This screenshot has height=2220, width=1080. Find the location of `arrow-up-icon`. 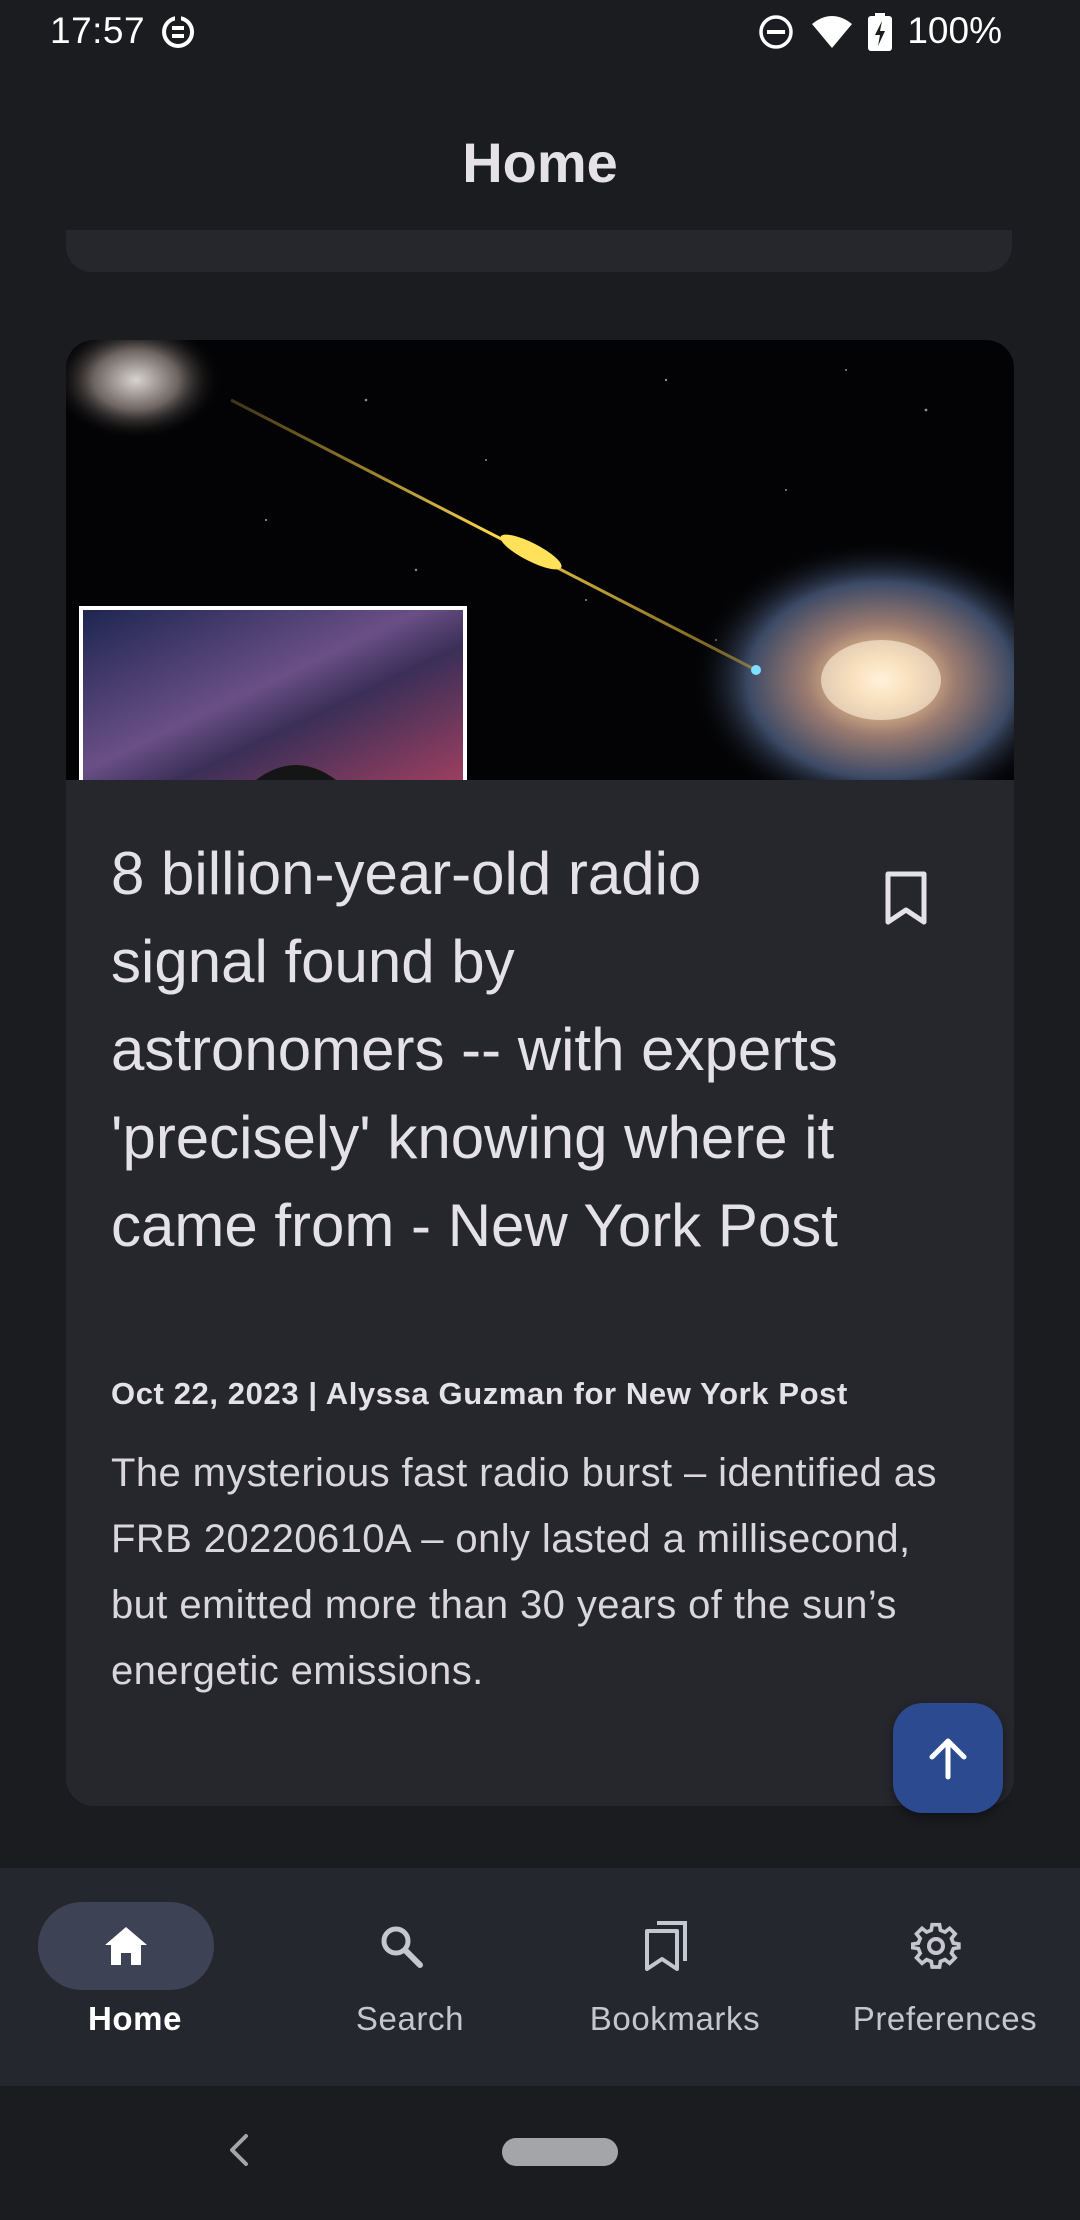

arrow-up-icon is located at coordinates (948, 1759).